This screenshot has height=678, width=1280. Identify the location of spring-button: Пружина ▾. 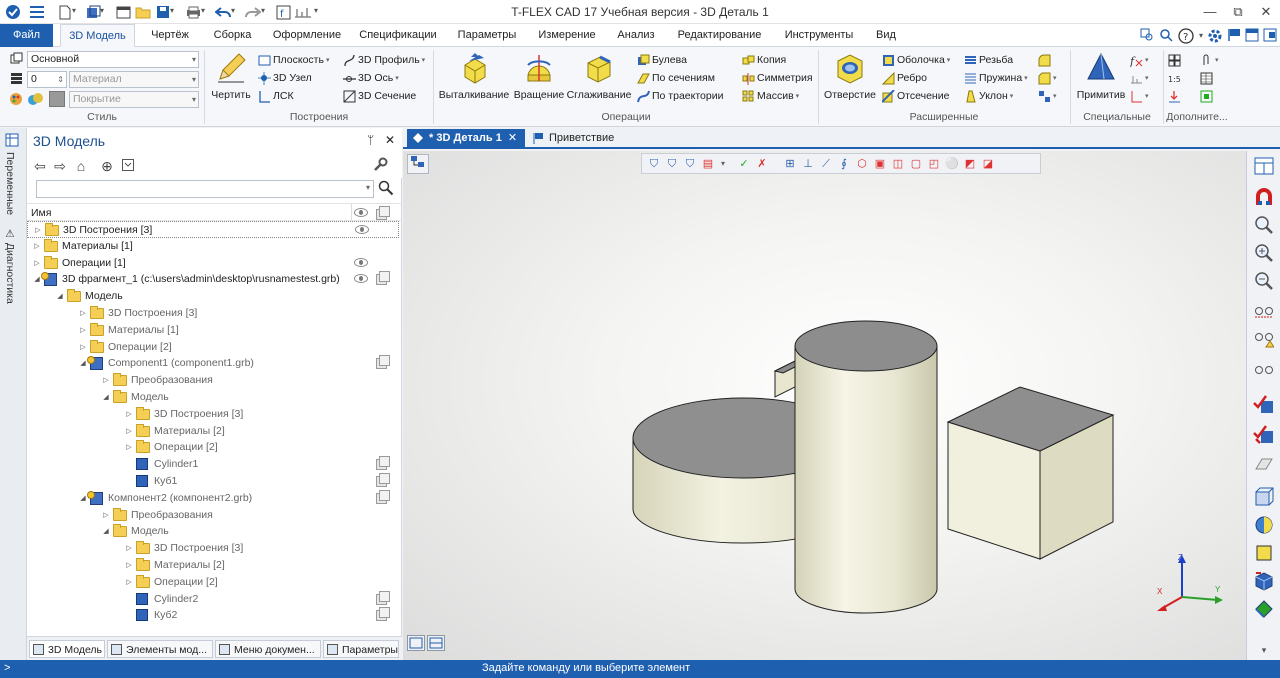
(996, 78).